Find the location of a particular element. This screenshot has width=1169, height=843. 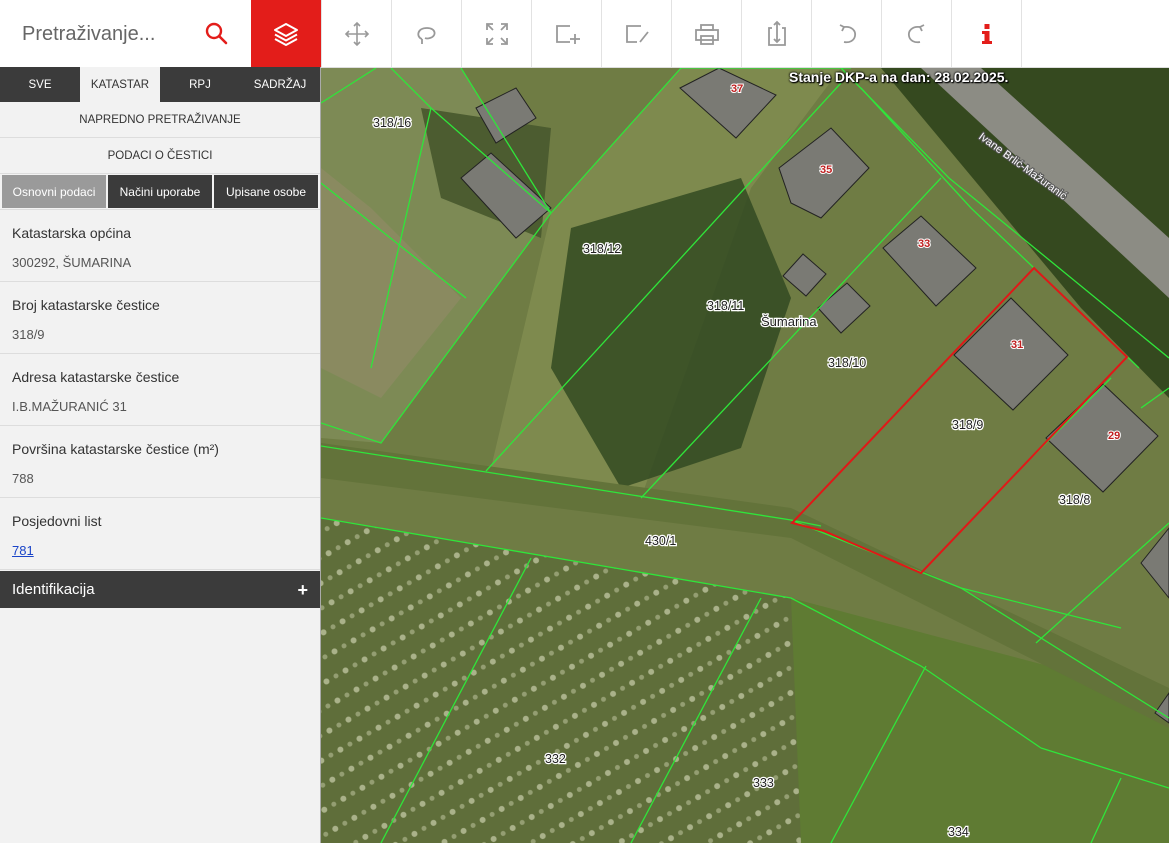

field-value: 318/9 is located at coordinates (28, 334).